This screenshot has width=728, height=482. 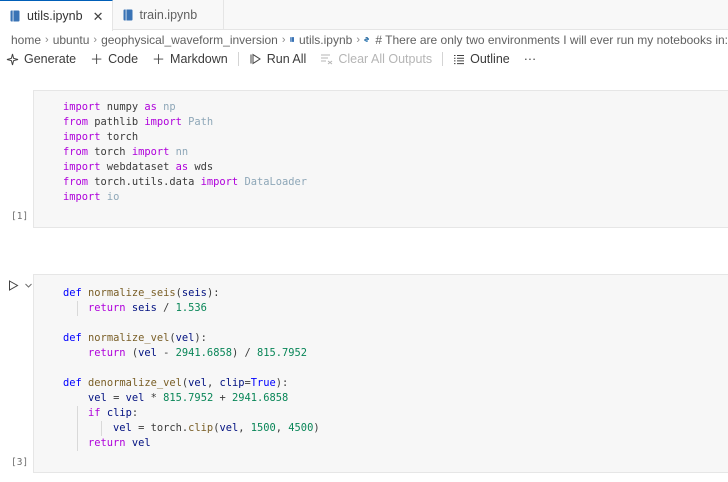 I want to click on outline-button: Outline, so click(x=481, y=59).